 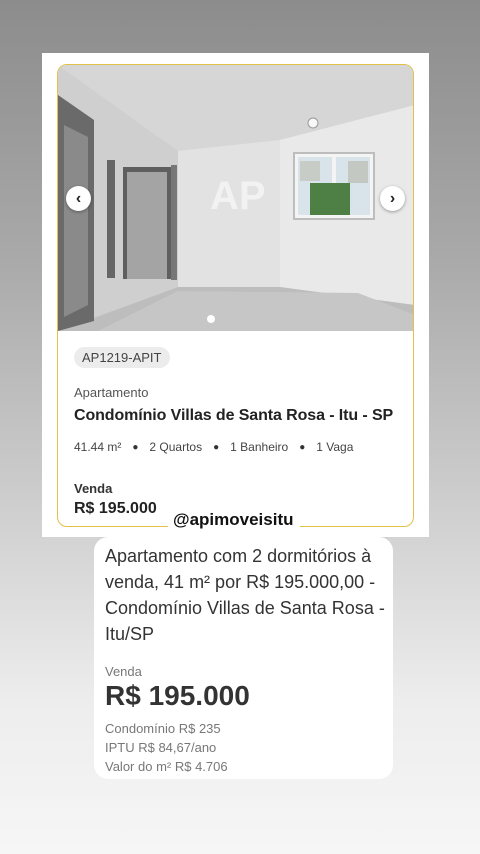 I want to click on carousel-prev-button: ‹, so click(x=78, y=198).